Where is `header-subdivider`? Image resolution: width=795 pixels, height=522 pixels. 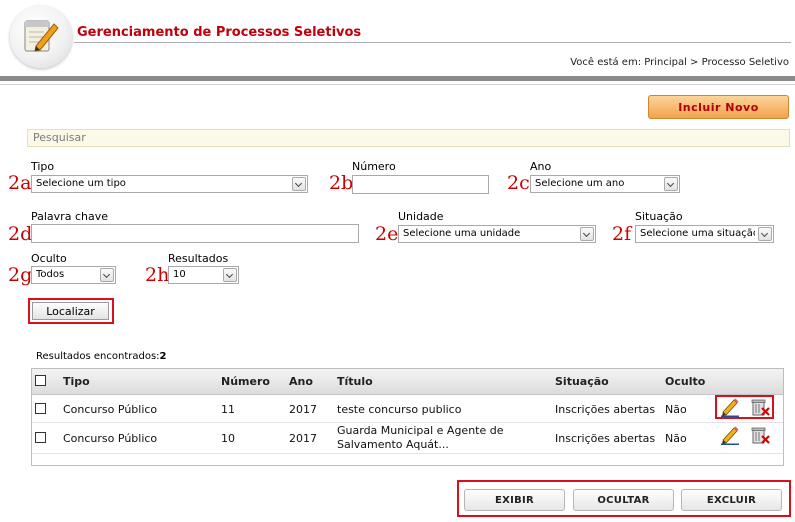
header-subdivider is located at coordinates (397, 84).